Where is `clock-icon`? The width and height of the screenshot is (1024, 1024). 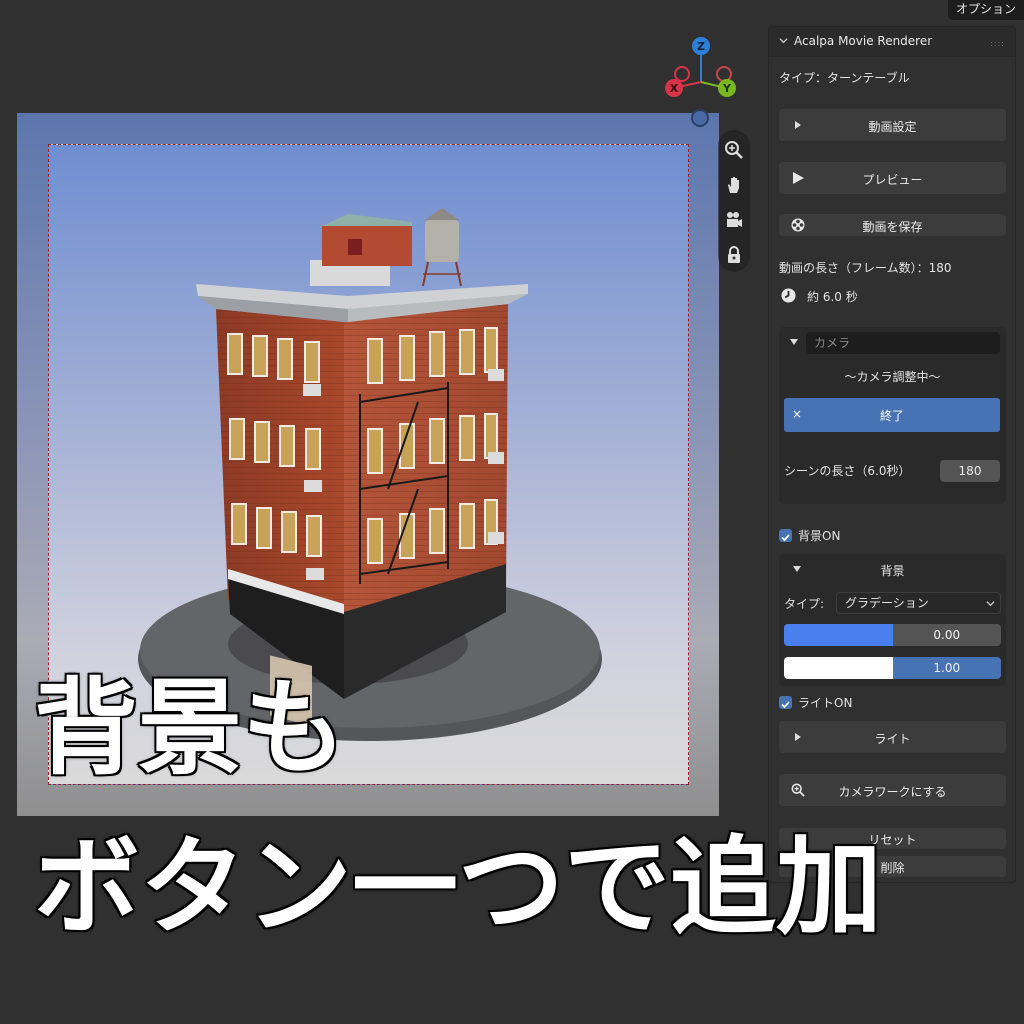
clock-icon is located at coordinates (788, 295).